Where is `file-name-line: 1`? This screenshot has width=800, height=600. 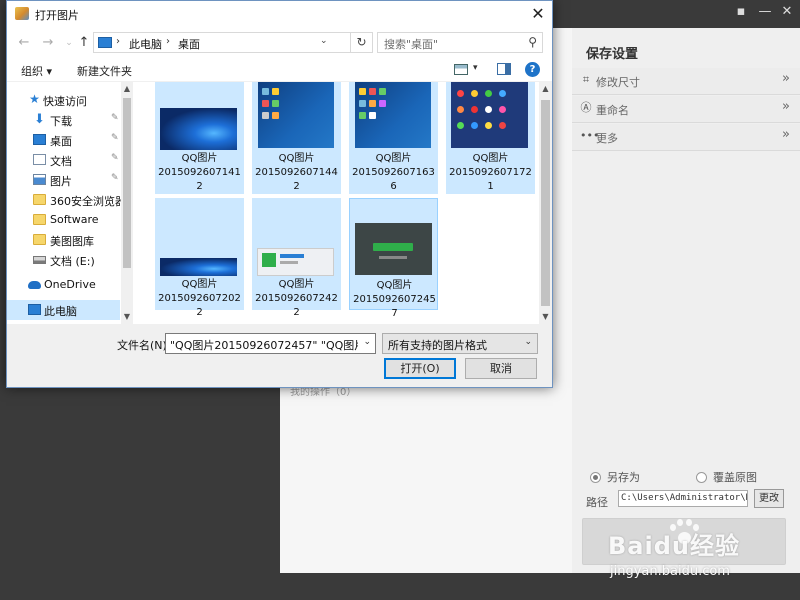 file-name-line: 1 is located at coordinates (490, 186).